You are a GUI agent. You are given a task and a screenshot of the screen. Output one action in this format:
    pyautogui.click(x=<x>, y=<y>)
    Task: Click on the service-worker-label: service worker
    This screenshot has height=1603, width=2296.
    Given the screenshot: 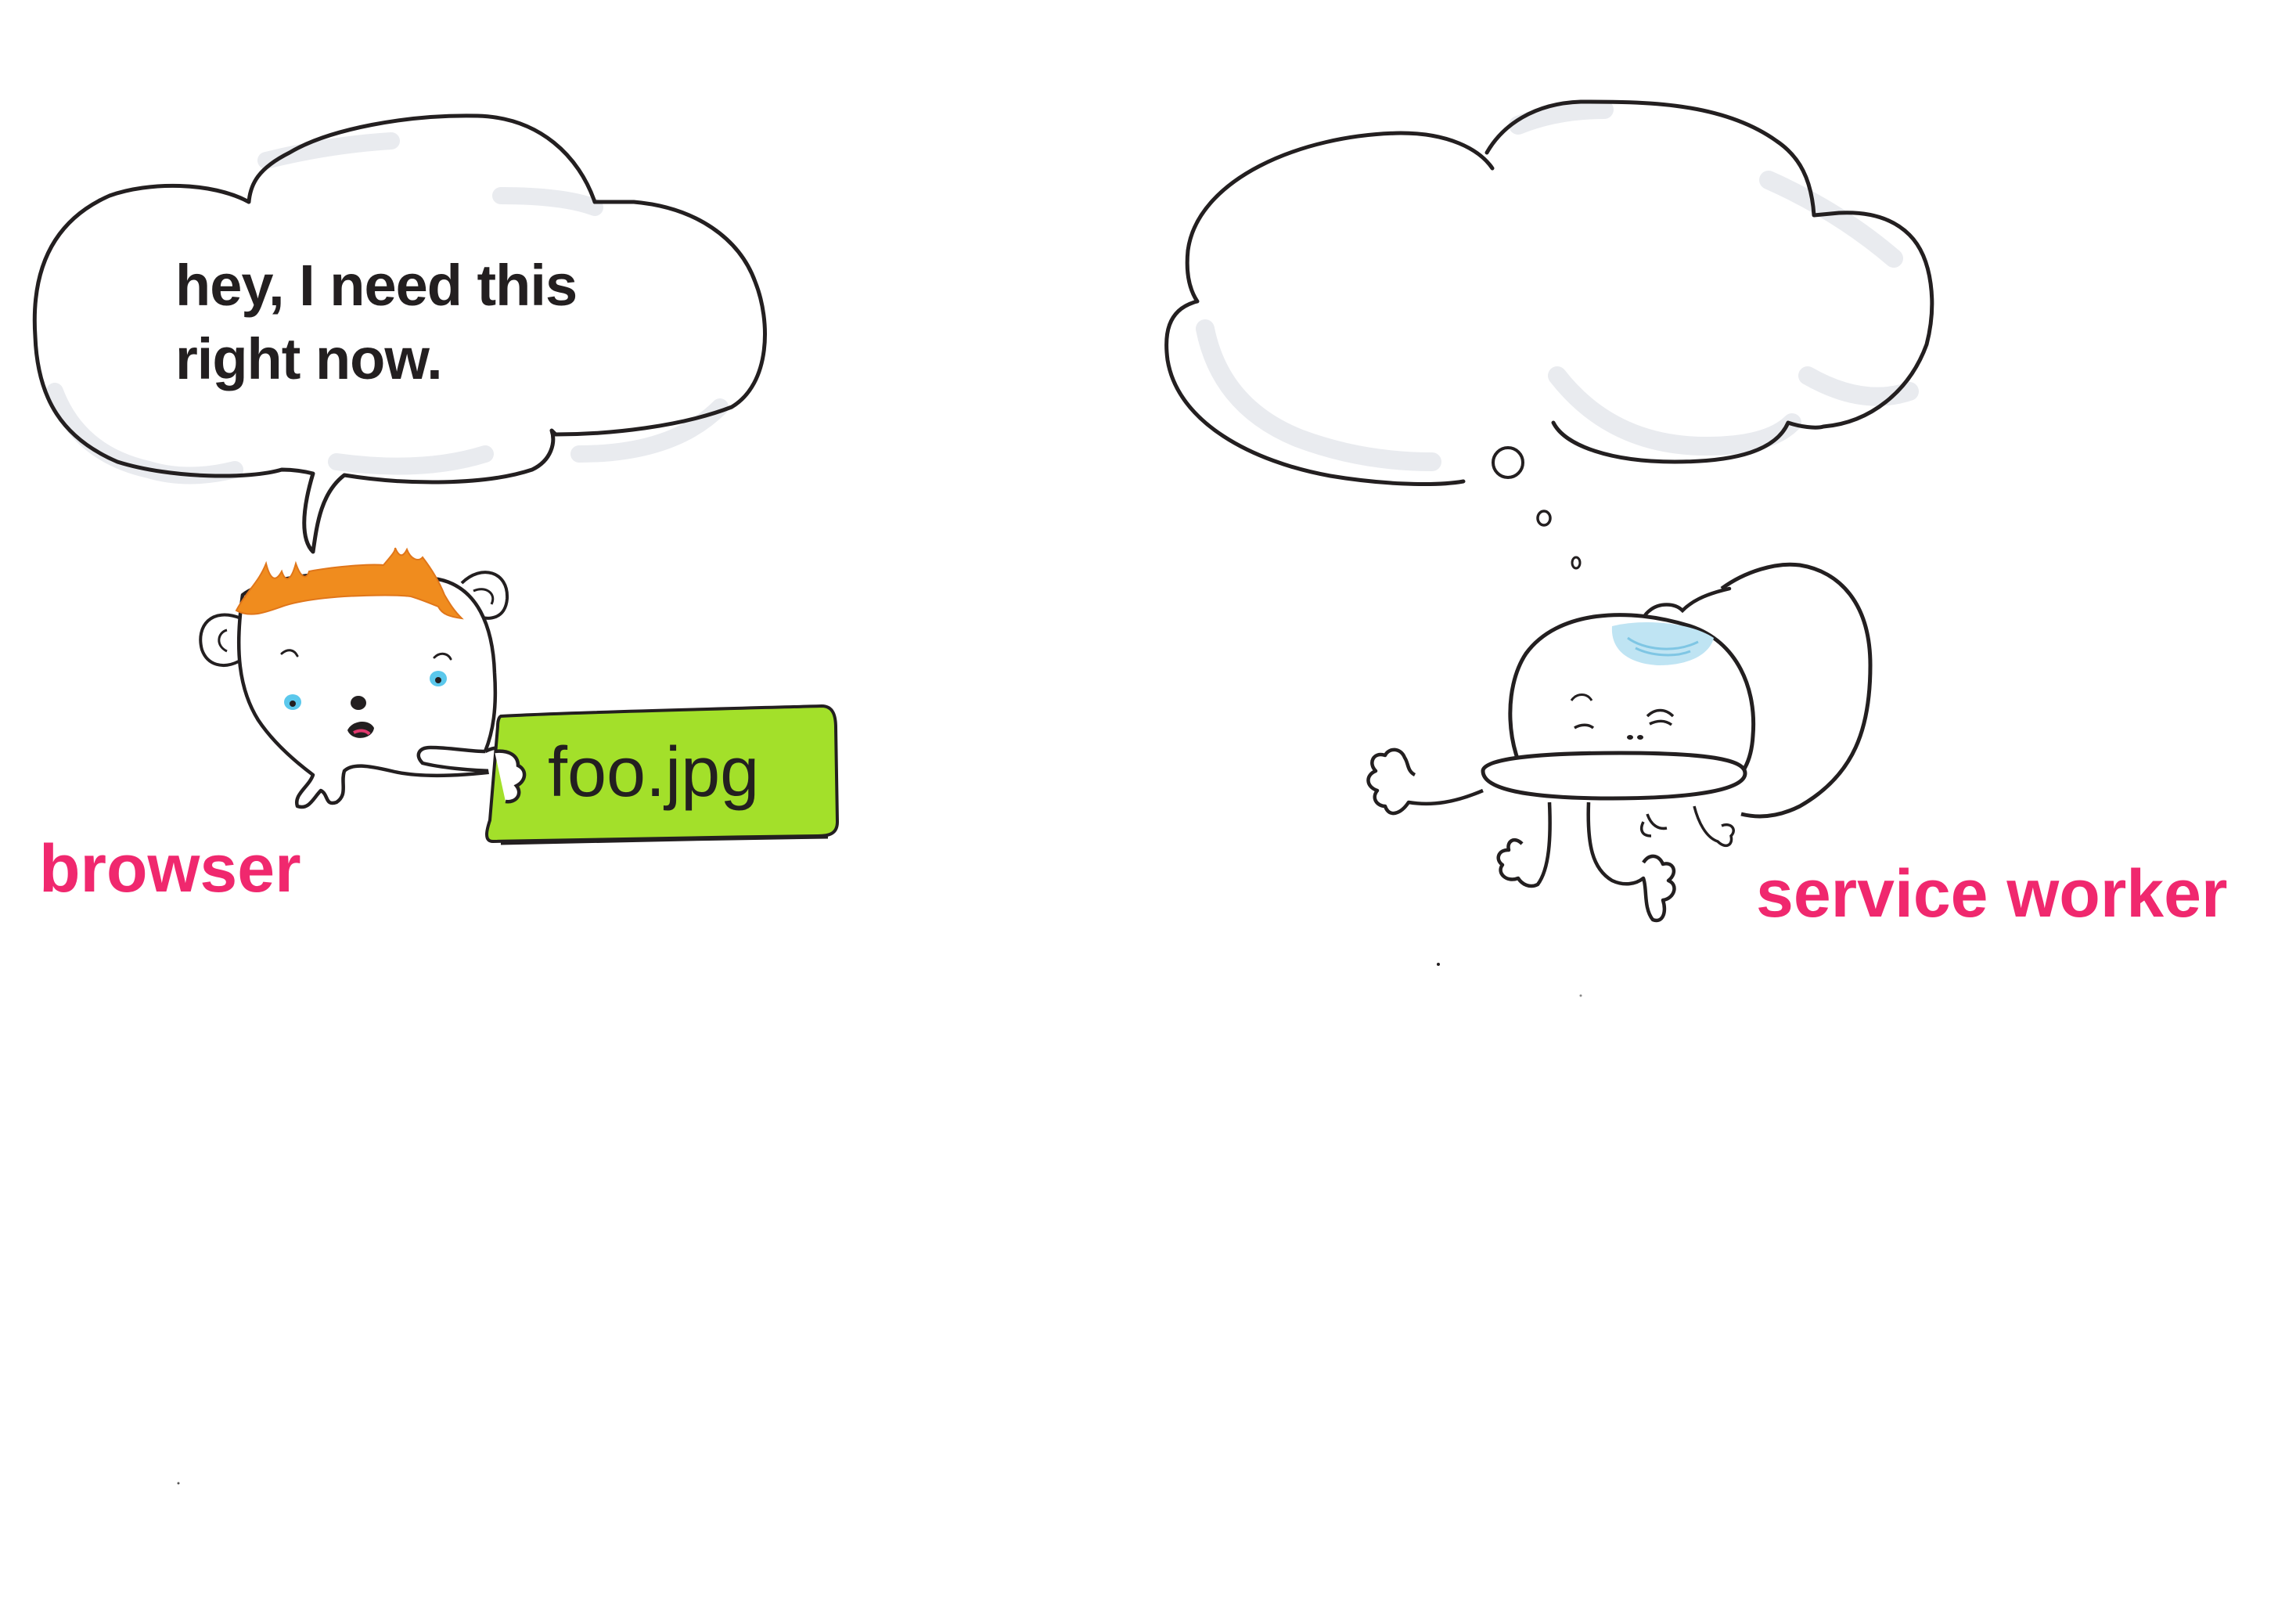 What is the action you would take?
    pyautogui.click(x=1992, y=893)
    